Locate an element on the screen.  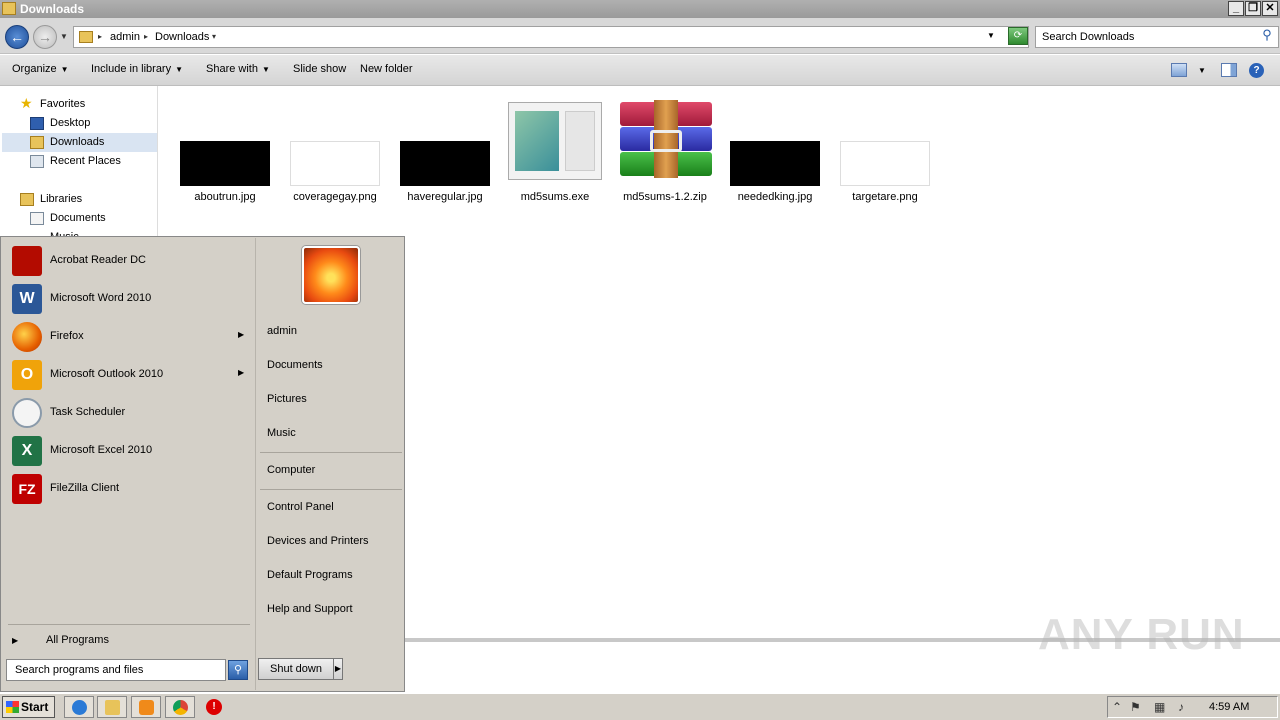
chrome-icon is located at coordinates (180, 707).